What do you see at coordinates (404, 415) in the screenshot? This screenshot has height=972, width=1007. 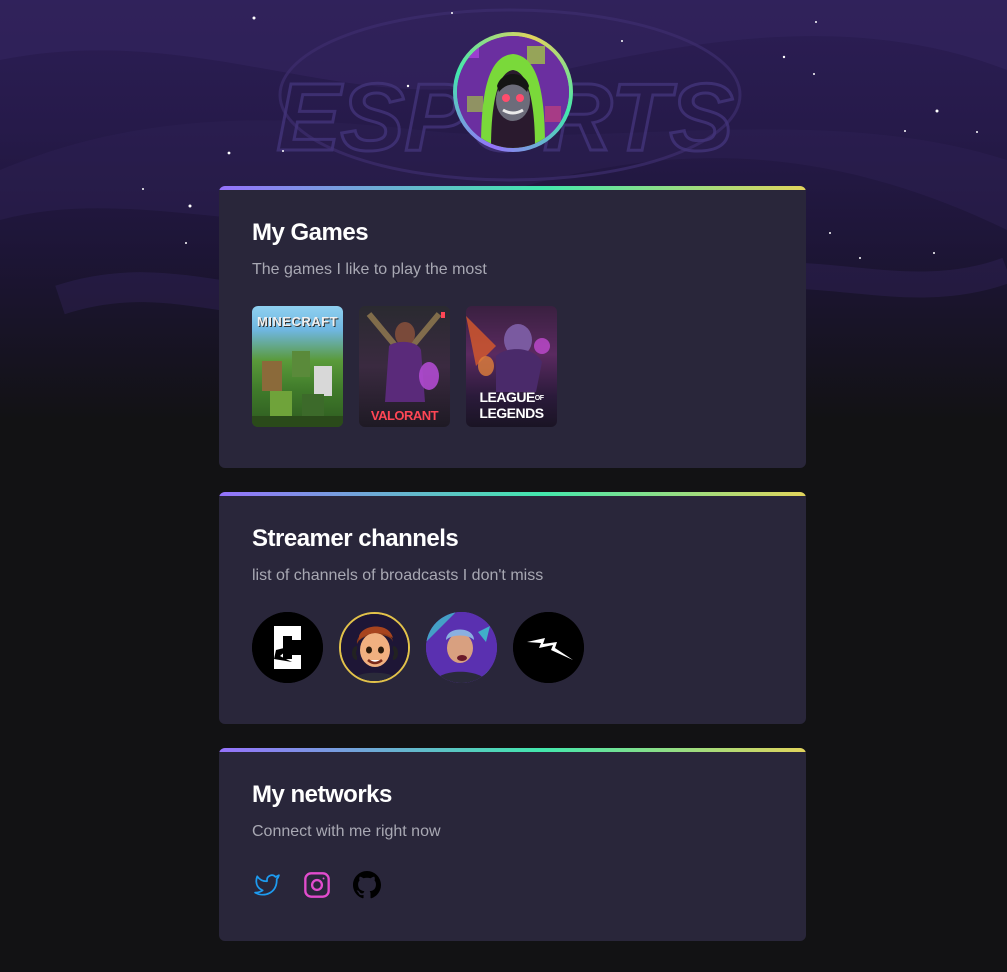 I see `valorant-logo: VALORANT` at bounding box center [404, 415].